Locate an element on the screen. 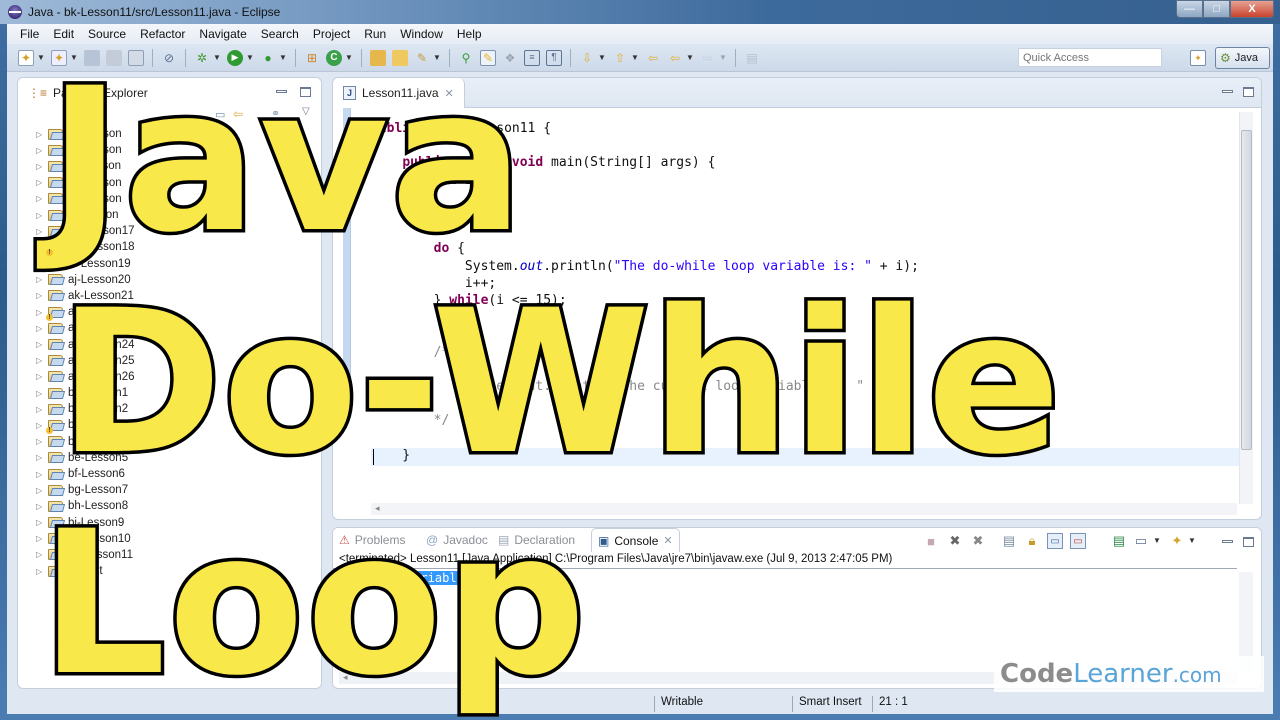 Image resolution: width=1280 pixels, height=720 pixels. window-controls: — □ X is located at coordinates (1225, 9).